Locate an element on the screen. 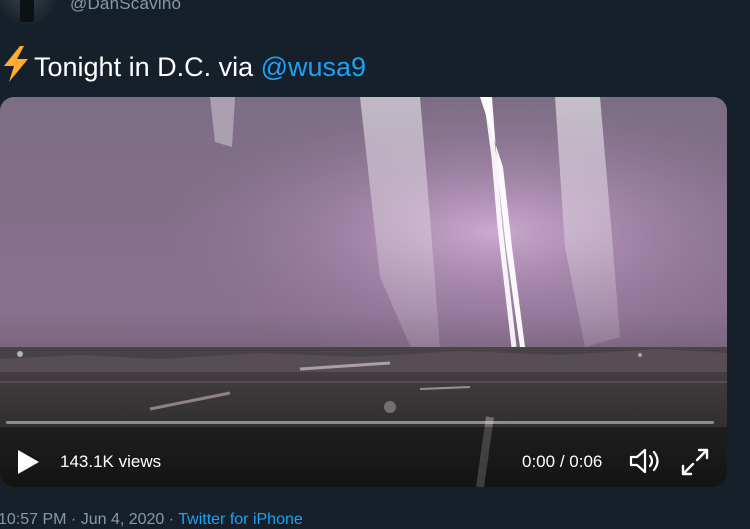 This screenshot has height=529, width=750. avatar-figure is located at coordinates (27, 11).